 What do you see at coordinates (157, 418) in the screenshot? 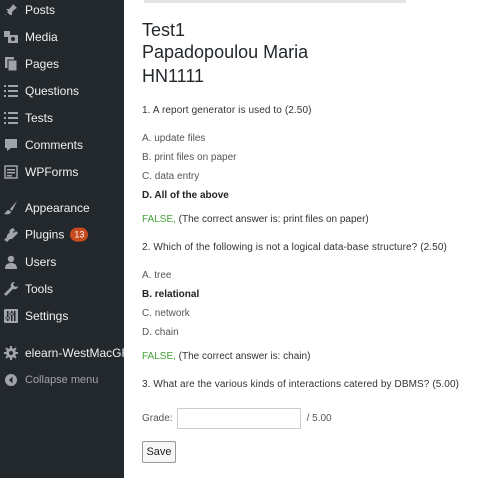
I see `grade-label: Grade:` at bounding box center [157, 418].